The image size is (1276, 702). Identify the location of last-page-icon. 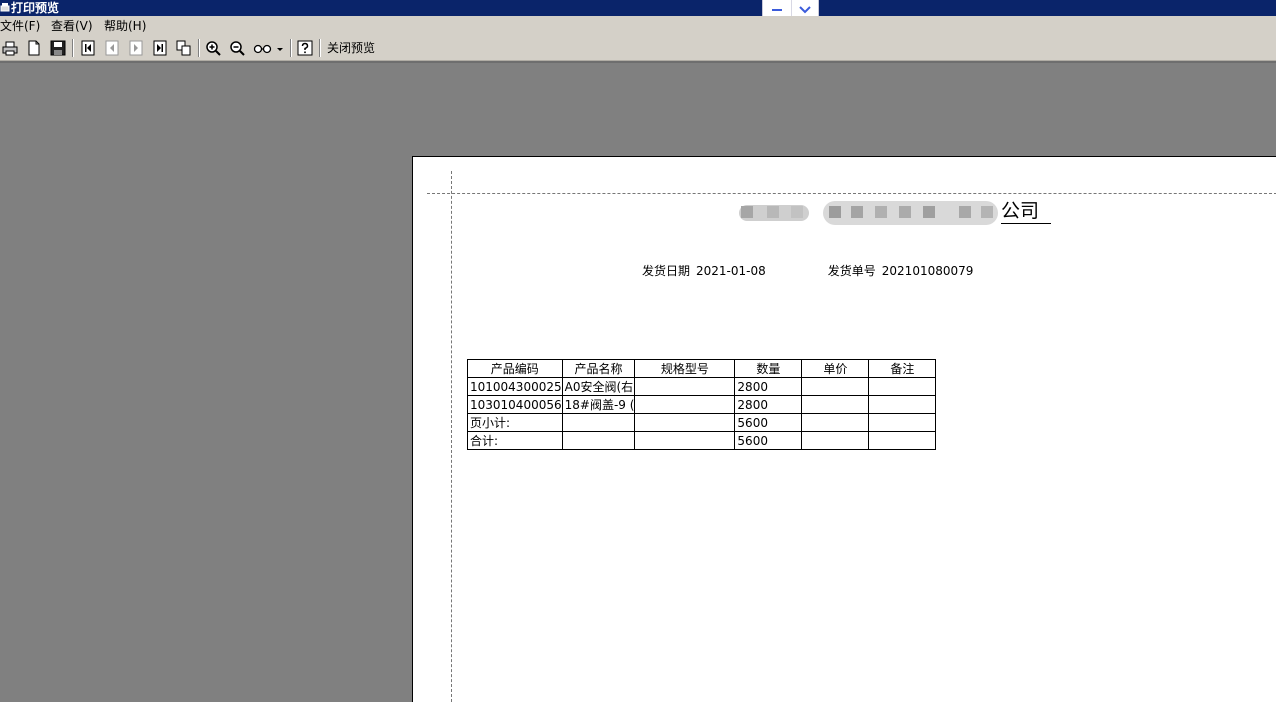
(160, 48).